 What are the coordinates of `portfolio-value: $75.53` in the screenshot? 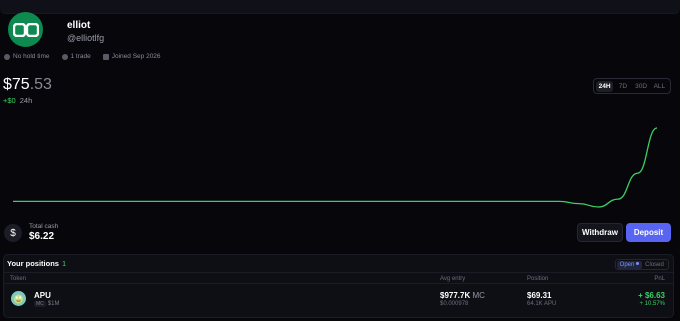 It's located at (27, 85).